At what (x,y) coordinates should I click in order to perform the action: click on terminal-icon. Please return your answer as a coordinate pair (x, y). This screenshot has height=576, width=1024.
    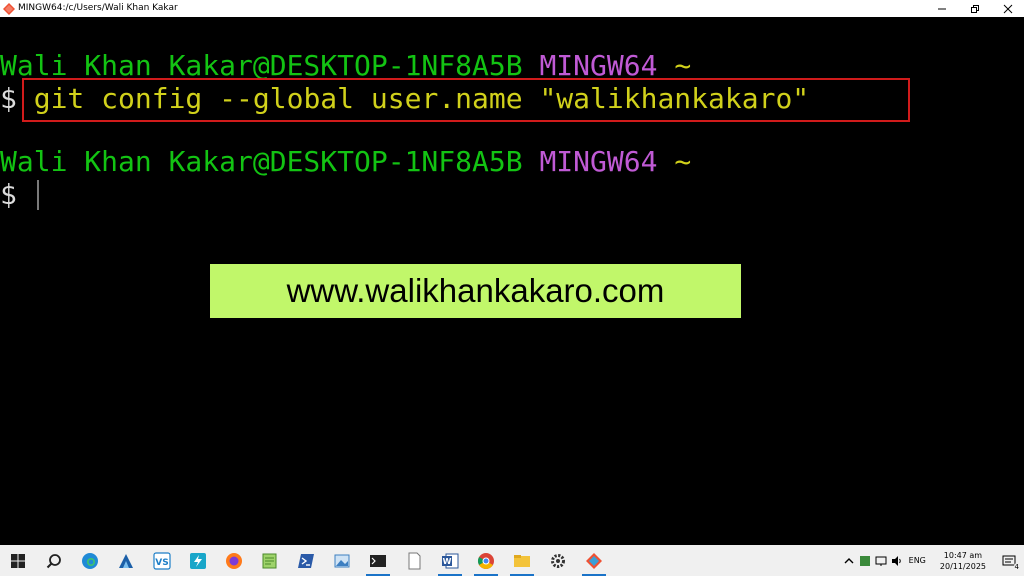
    Looking at the image, I should click on (378, 560).